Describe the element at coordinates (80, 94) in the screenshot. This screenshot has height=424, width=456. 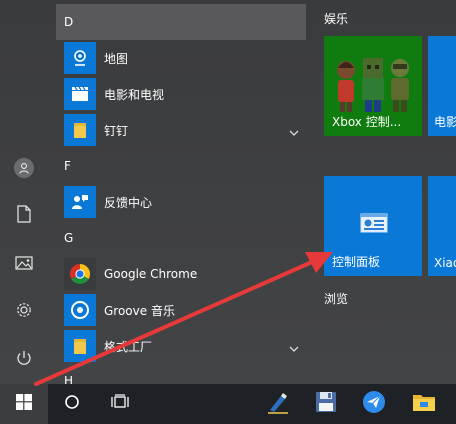
I see `movies-tv-icon` at that location.